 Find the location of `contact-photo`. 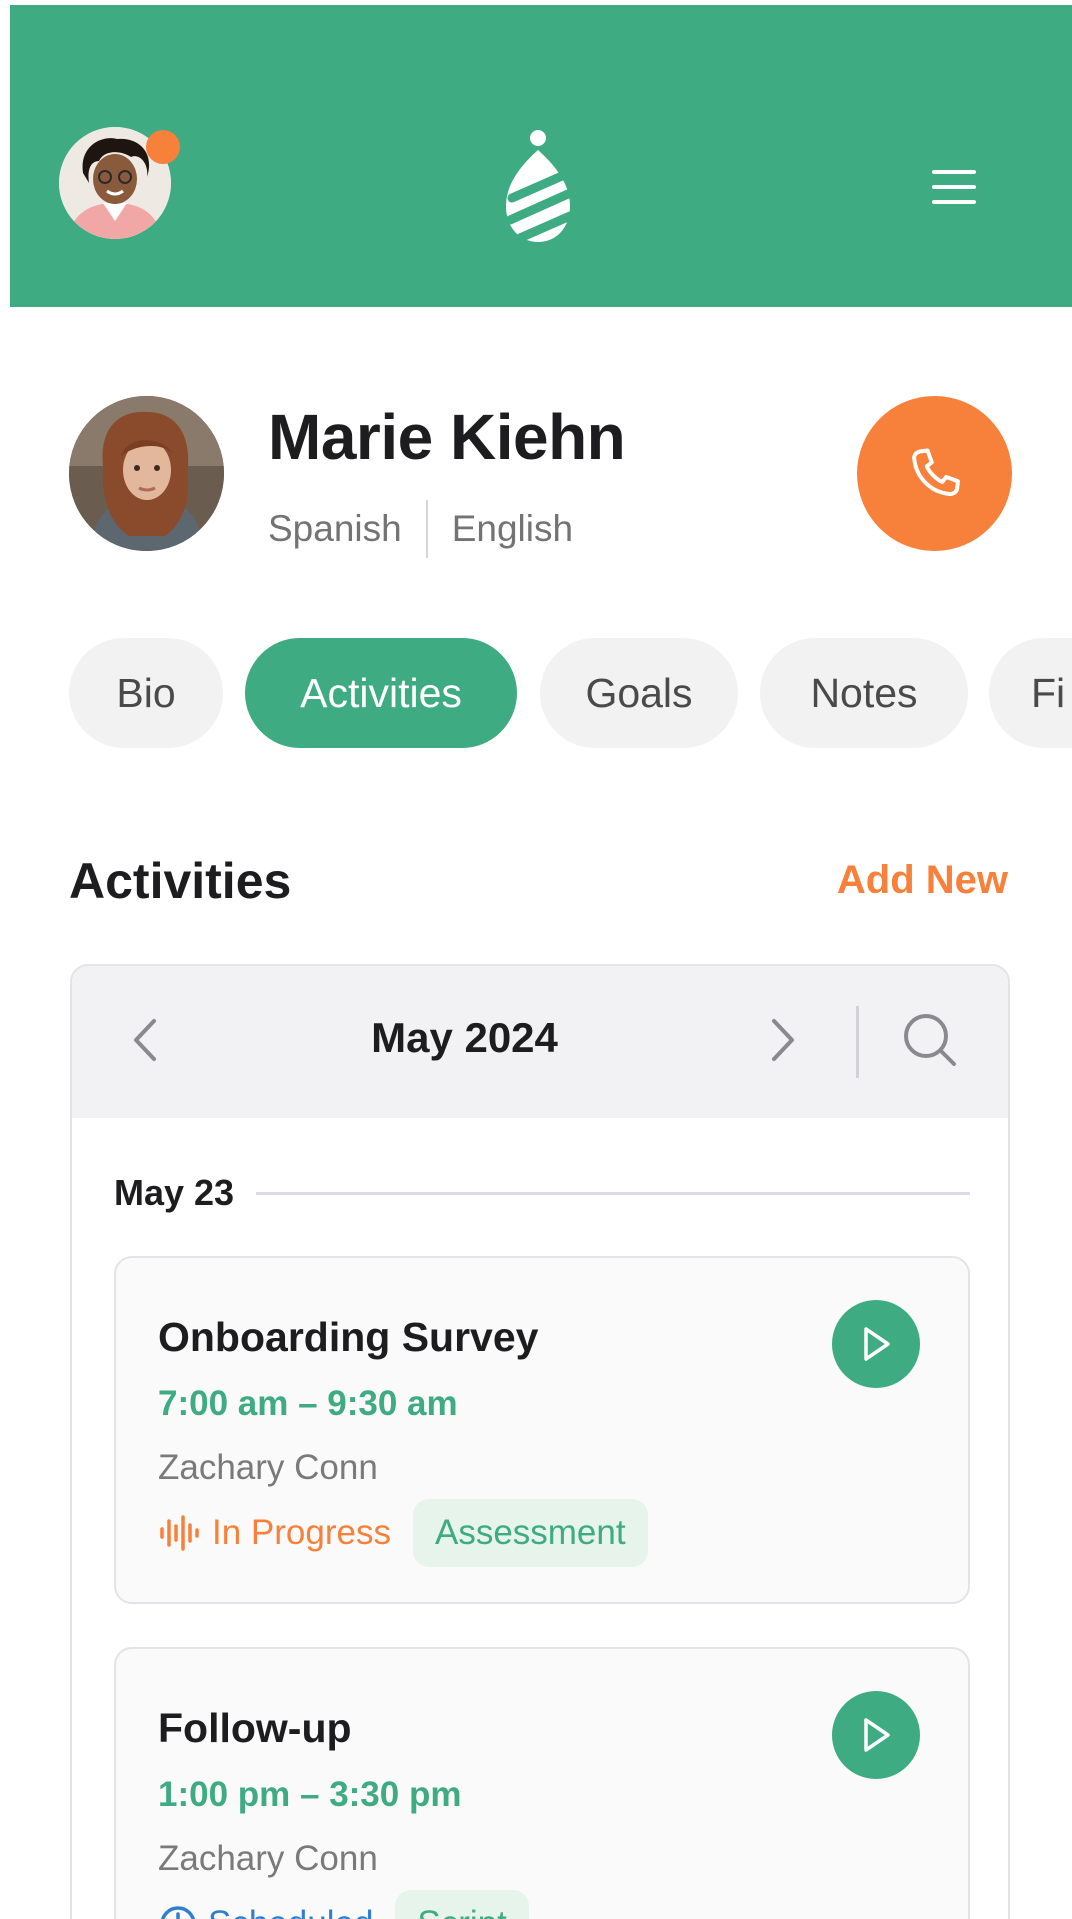

contact-photo is located at coordinates (146, 473).